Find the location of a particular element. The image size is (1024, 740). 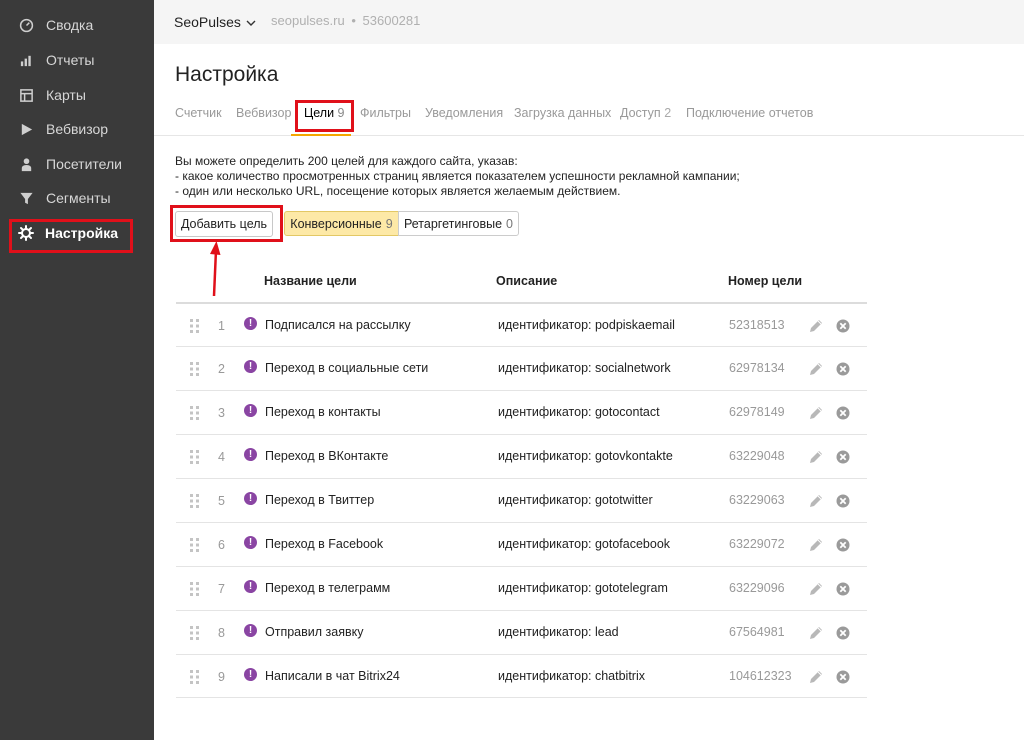

tab-data-upload: Загрузка данных is located at coordinates (562, 113).